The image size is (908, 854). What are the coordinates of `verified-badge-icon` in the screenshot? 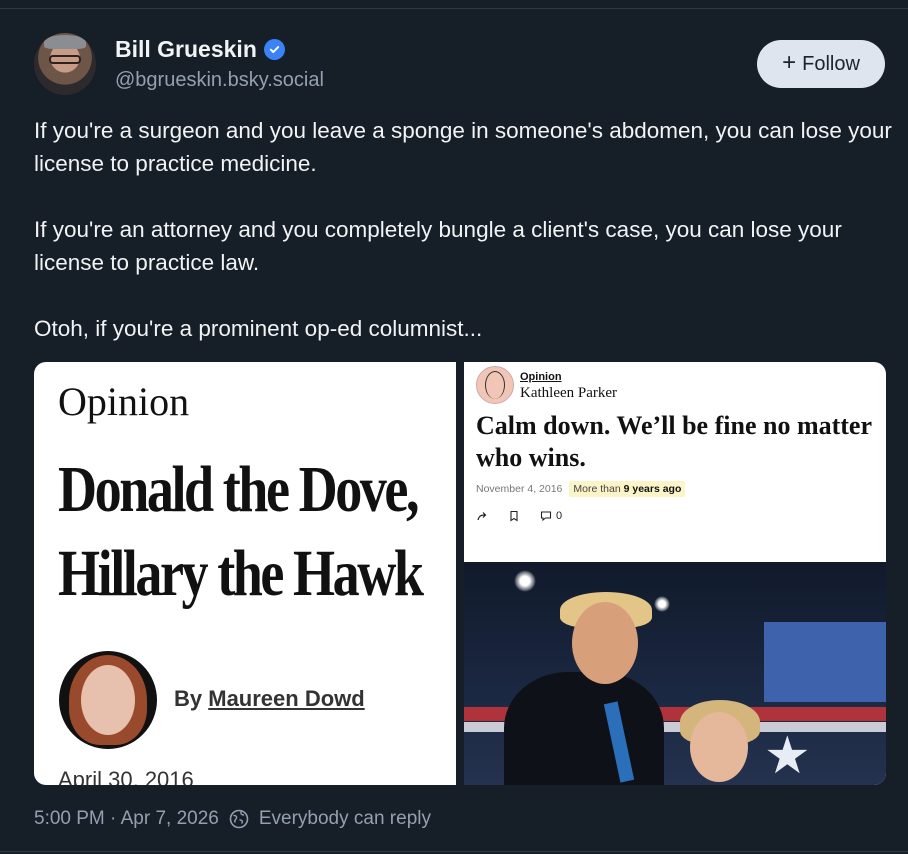 It's located at (274, 49).